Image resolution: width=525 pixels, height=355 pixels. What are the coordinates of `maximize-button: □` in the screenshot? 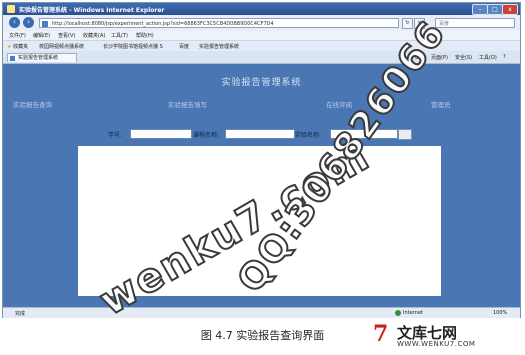 It's located at (495, 9).